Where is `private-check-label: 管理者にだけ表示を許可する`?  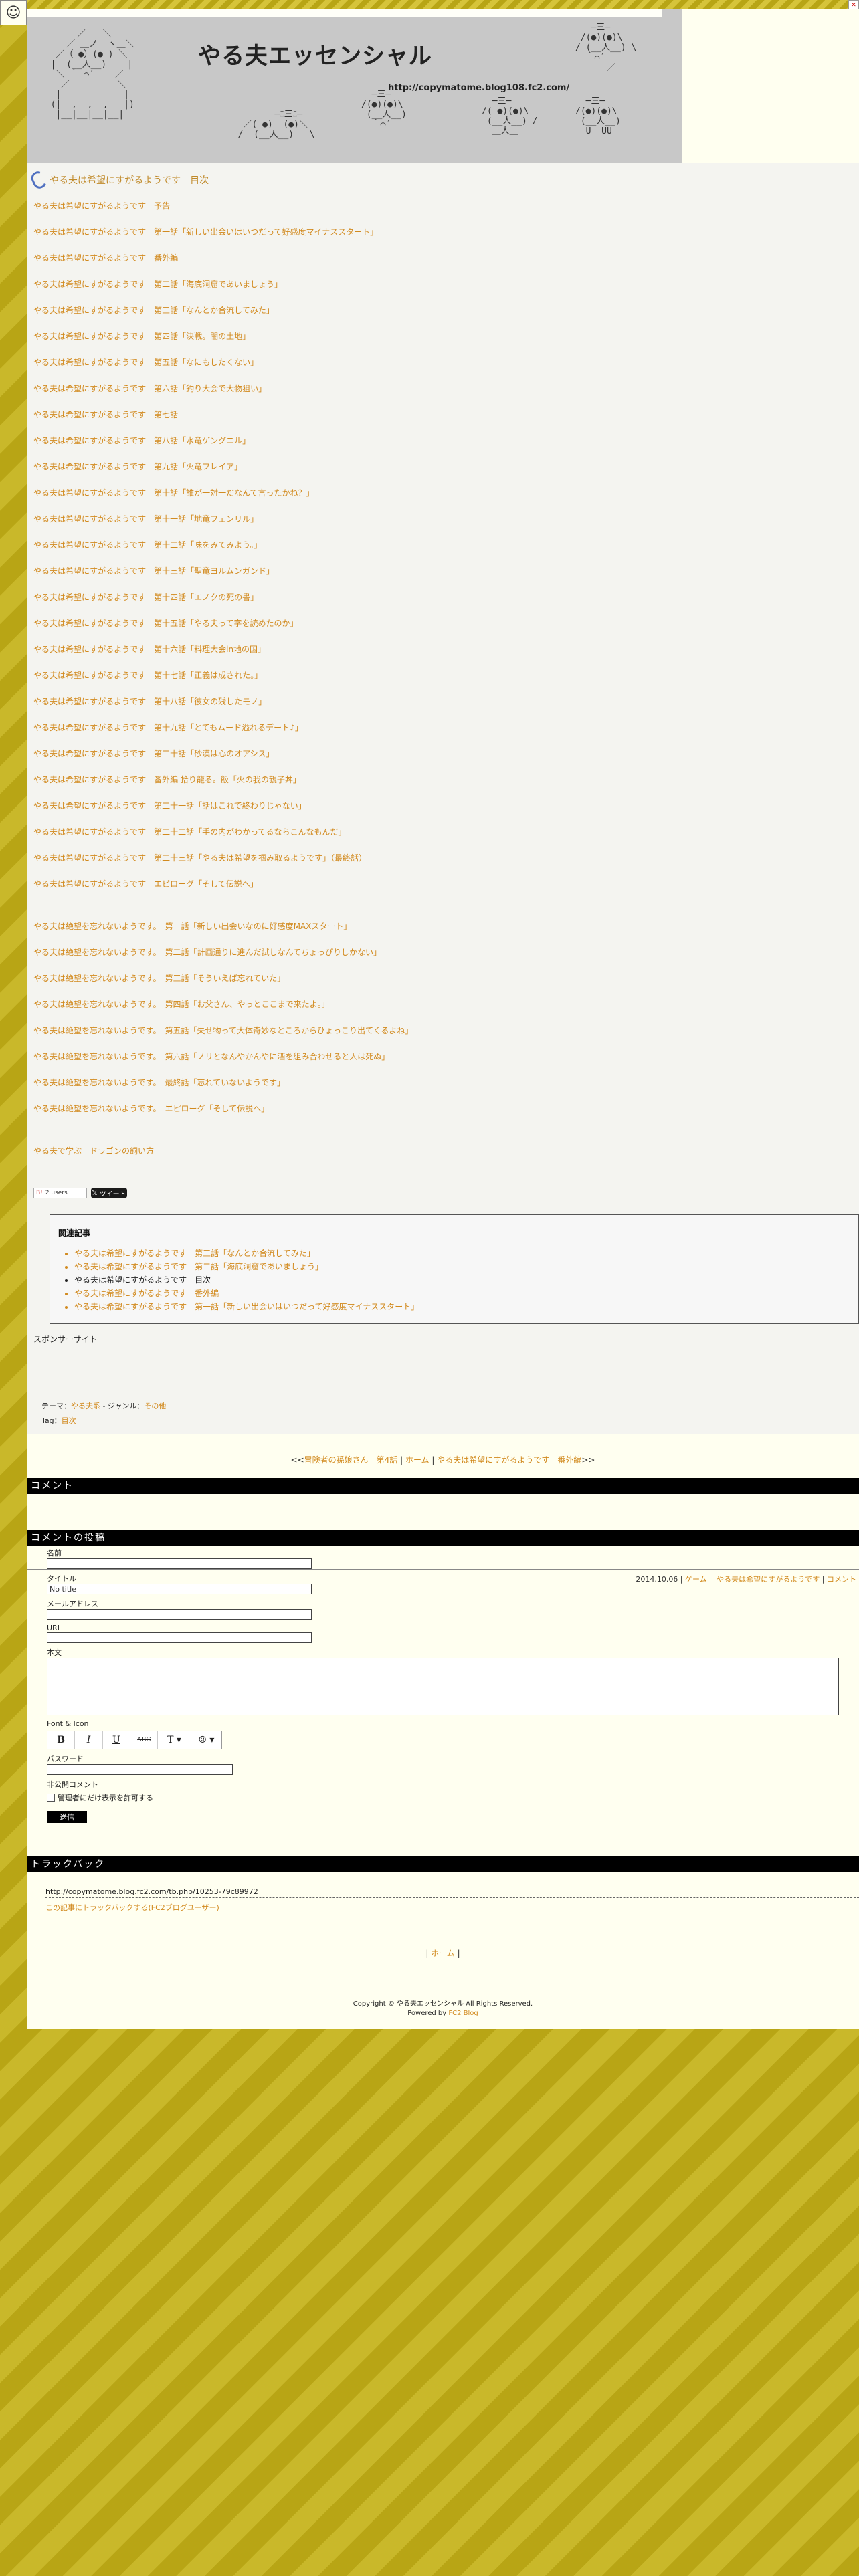 private-check-label: 管理者にだけ表示を許可する is located at coordinates (105, 1798).